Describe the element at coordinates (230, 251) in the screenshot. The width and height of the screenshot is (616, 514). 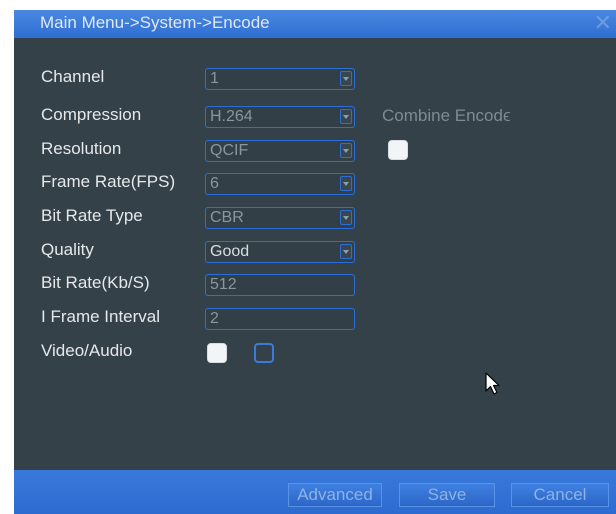
I see `quality-value: Good` at that location.